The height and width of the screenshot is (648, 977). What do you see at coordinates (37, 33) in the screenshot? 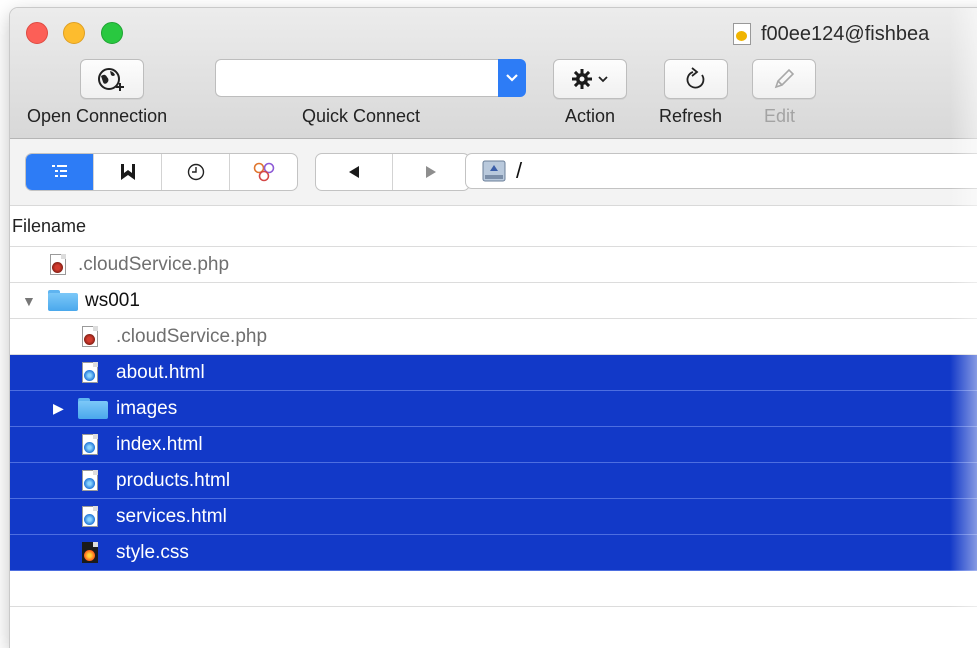
I see `close-window-button` at bounding box center [37, 33].